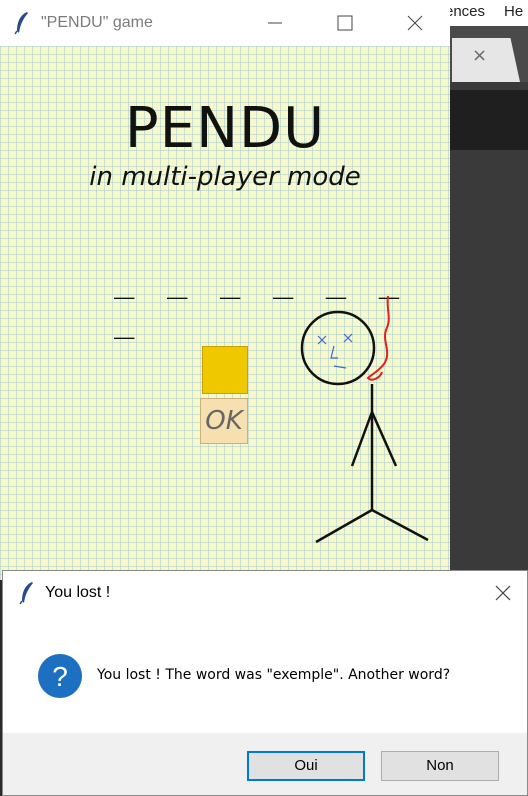  I want to click on question-icon: ?, so click(60, 676).